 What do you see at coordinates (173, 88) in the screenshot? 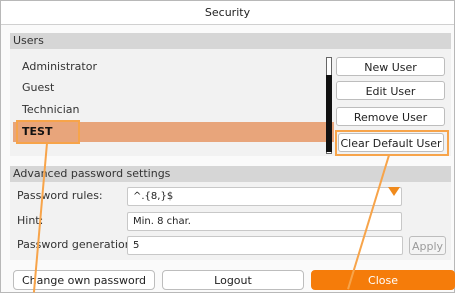
I see `user-list-item: Guest` at bounding box center [173, 88].